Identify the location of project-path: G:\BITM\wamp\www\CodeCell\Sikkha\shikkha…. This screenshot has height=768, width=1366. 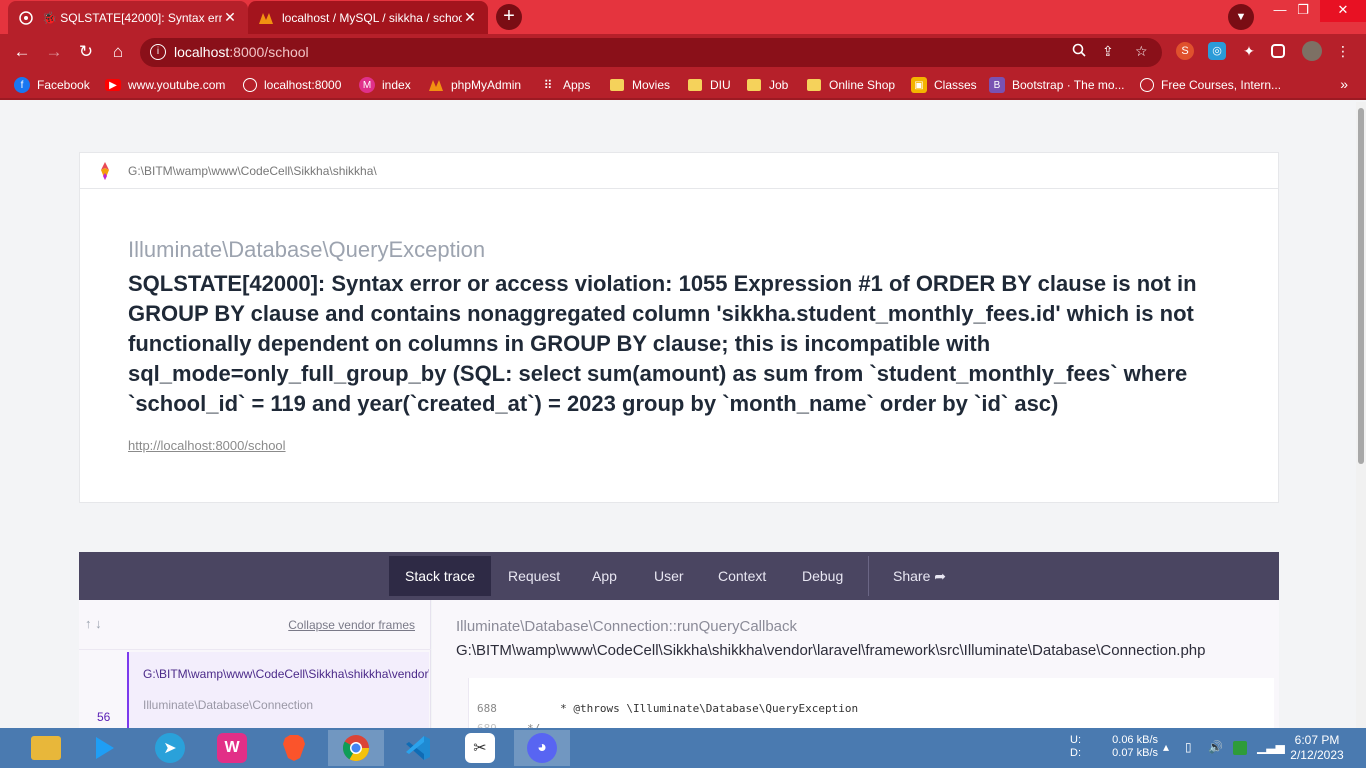
(252, 171).